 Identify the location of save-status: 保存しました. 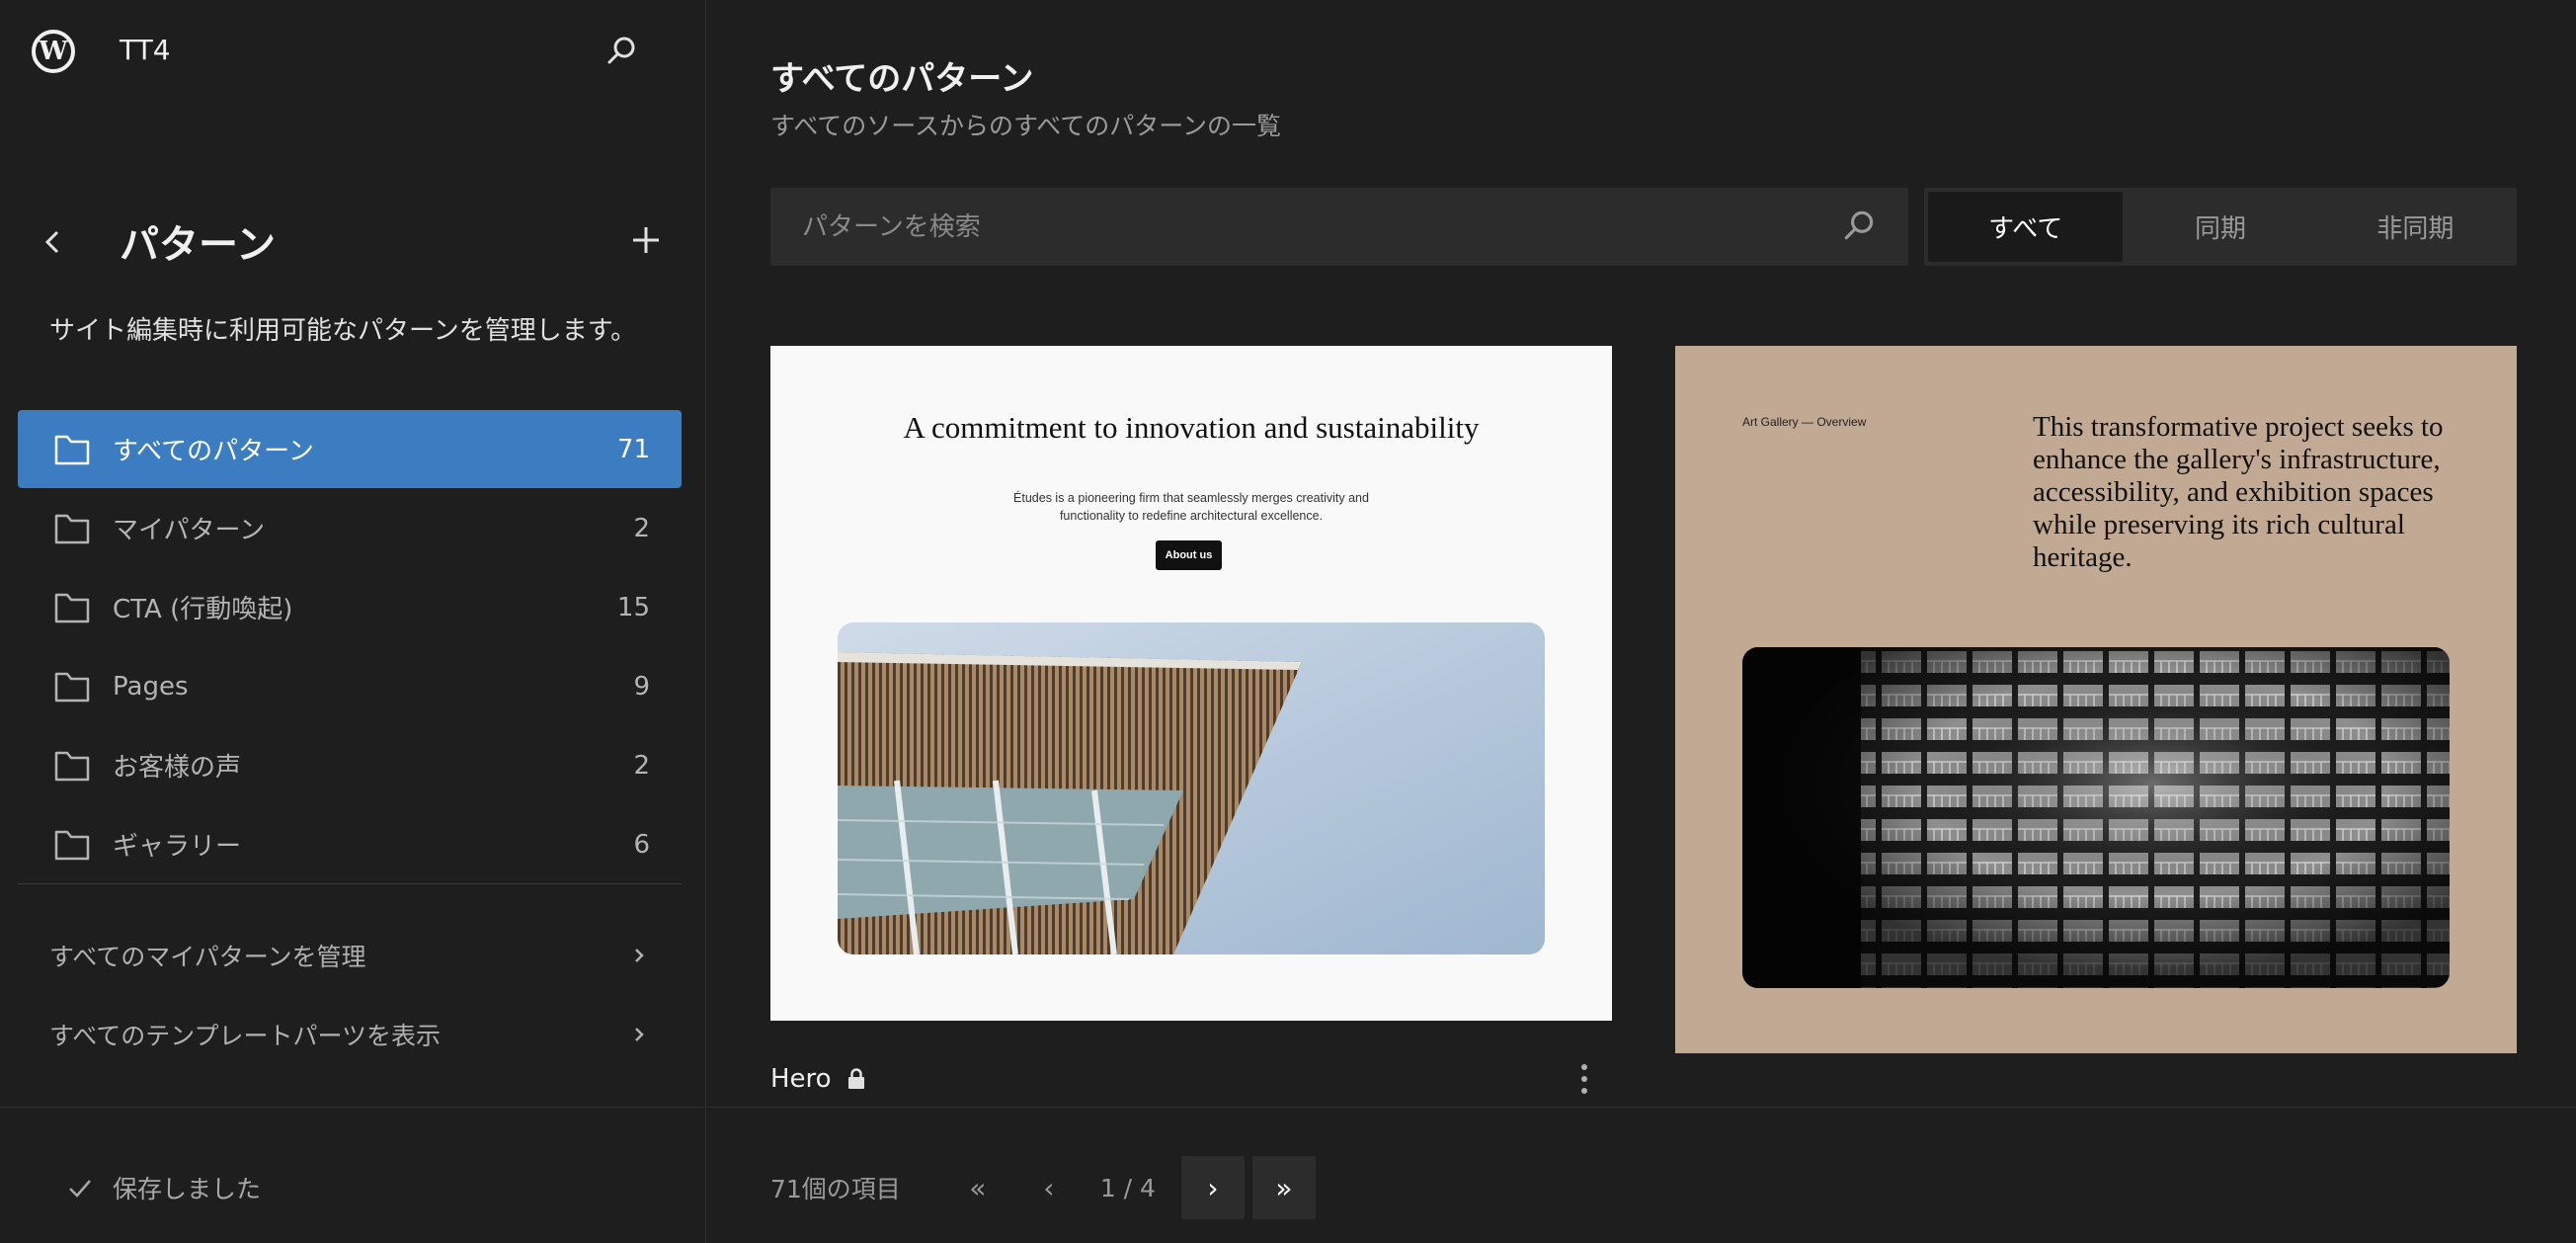
(163, 1188).